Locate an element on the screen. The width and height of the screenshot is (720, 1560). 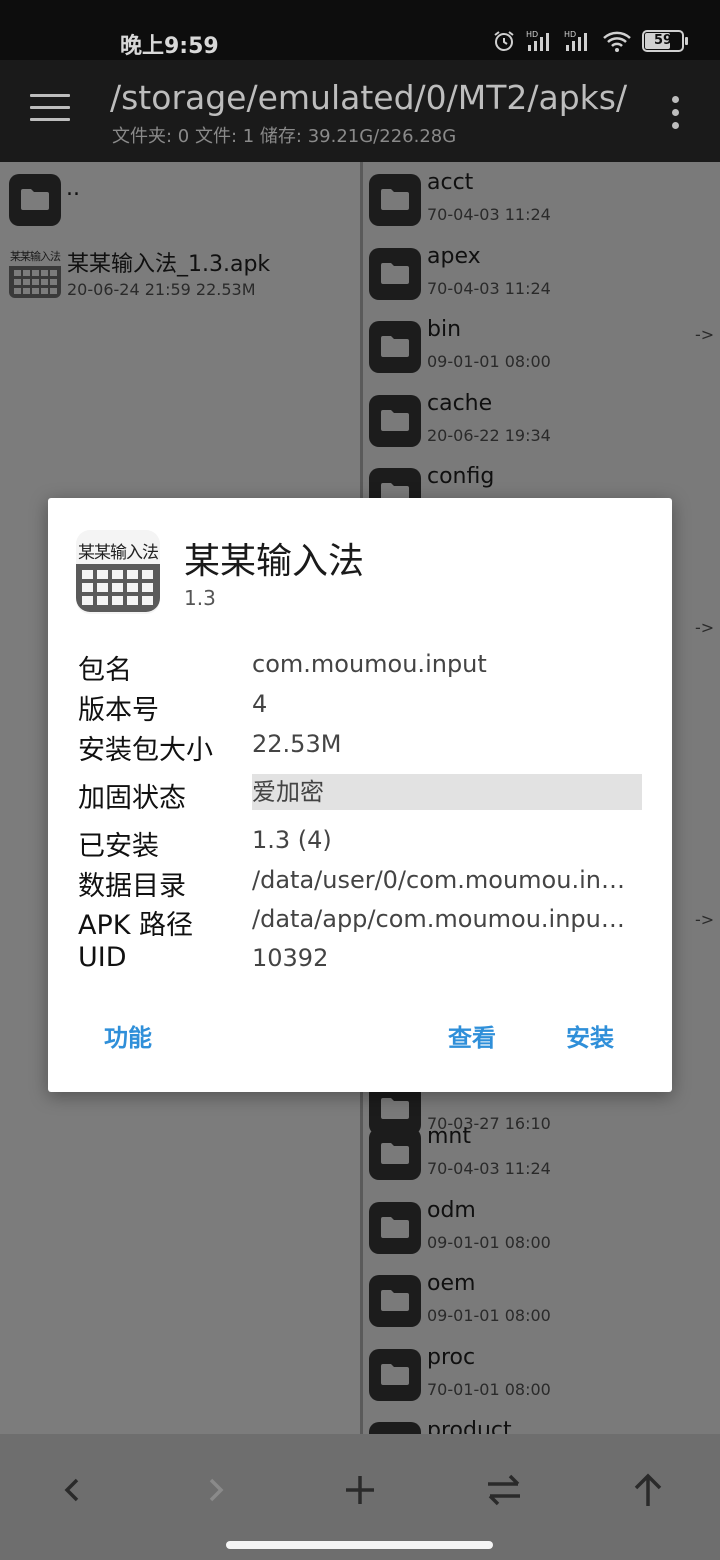
folder-date: 20-06-22 19:34 is located at coordinates (489, 435).